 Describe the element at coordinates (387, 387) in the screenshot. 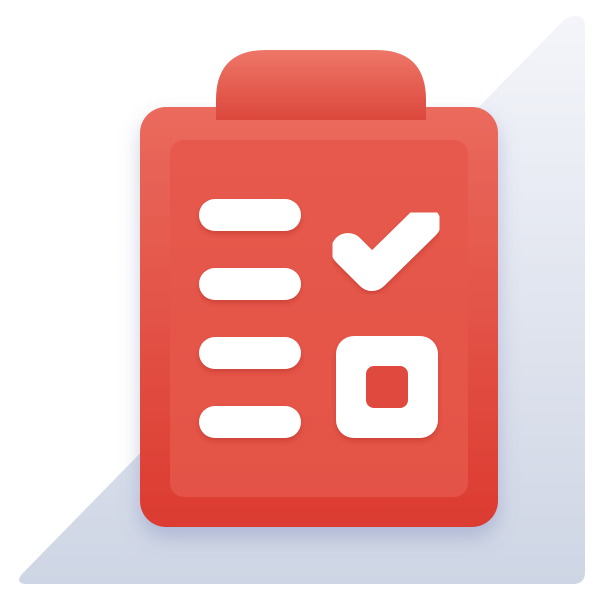

I see `checkbox-icon` at that location.